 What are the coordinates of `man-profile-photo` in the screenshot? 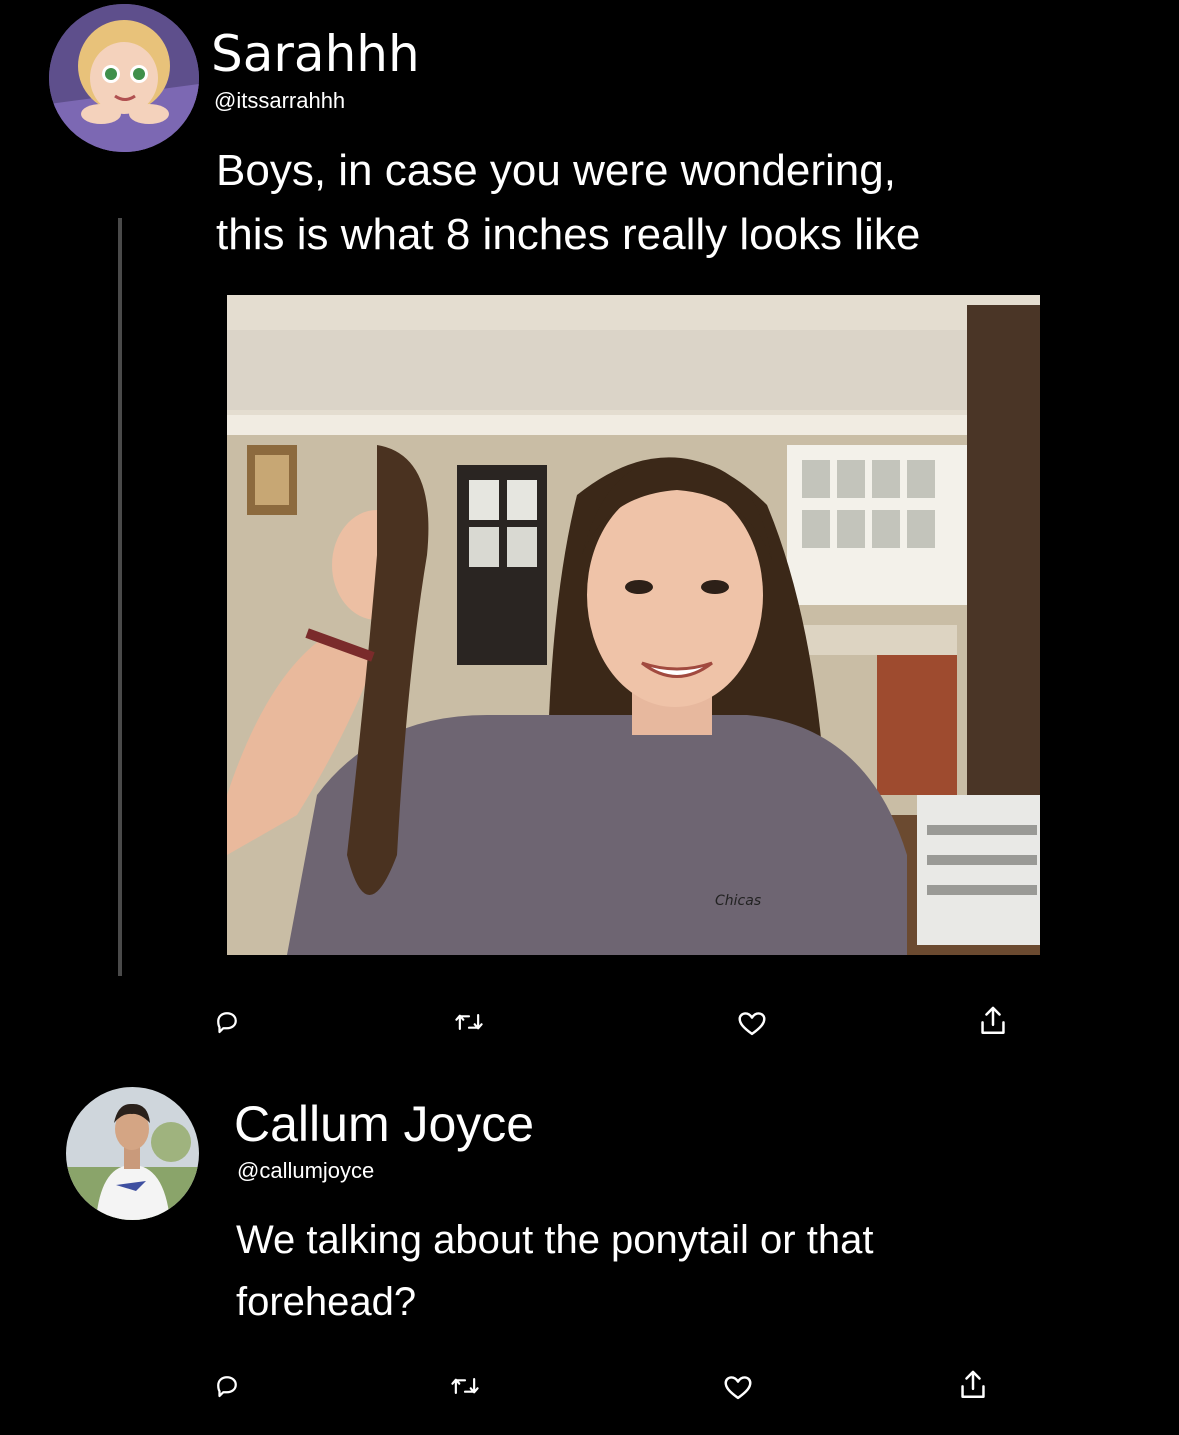 It's located at (132, 1153).